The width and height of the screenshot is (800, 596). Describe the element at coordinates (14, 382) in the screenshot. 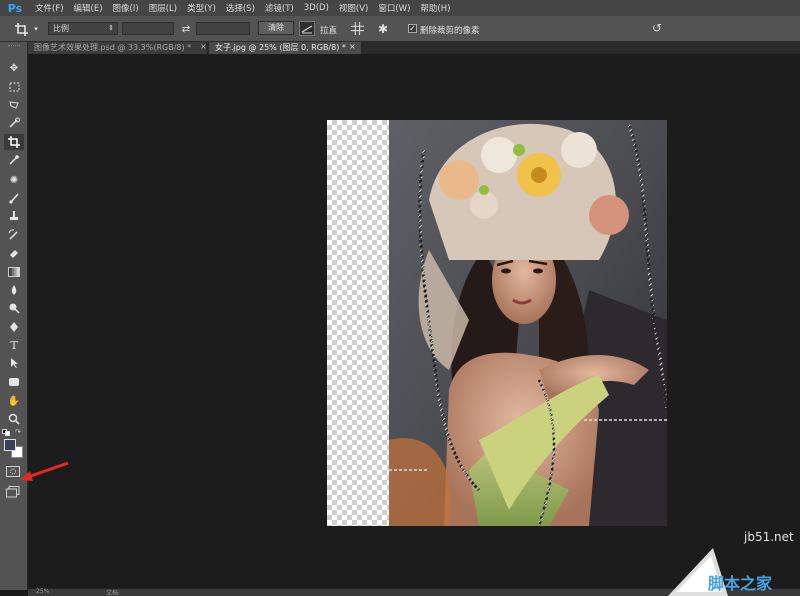

I see `rectangle-tool-icon` at that location.